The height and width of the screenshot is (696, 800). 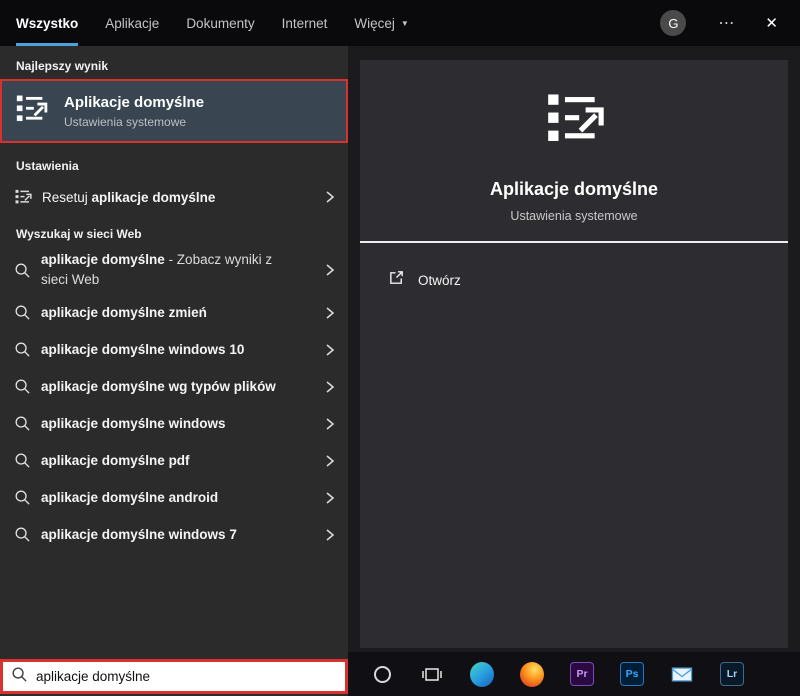 What do you see at coordinates (432, 674) in the screenshot?
I see `task-view-icon` at bounding box center [432, 674].